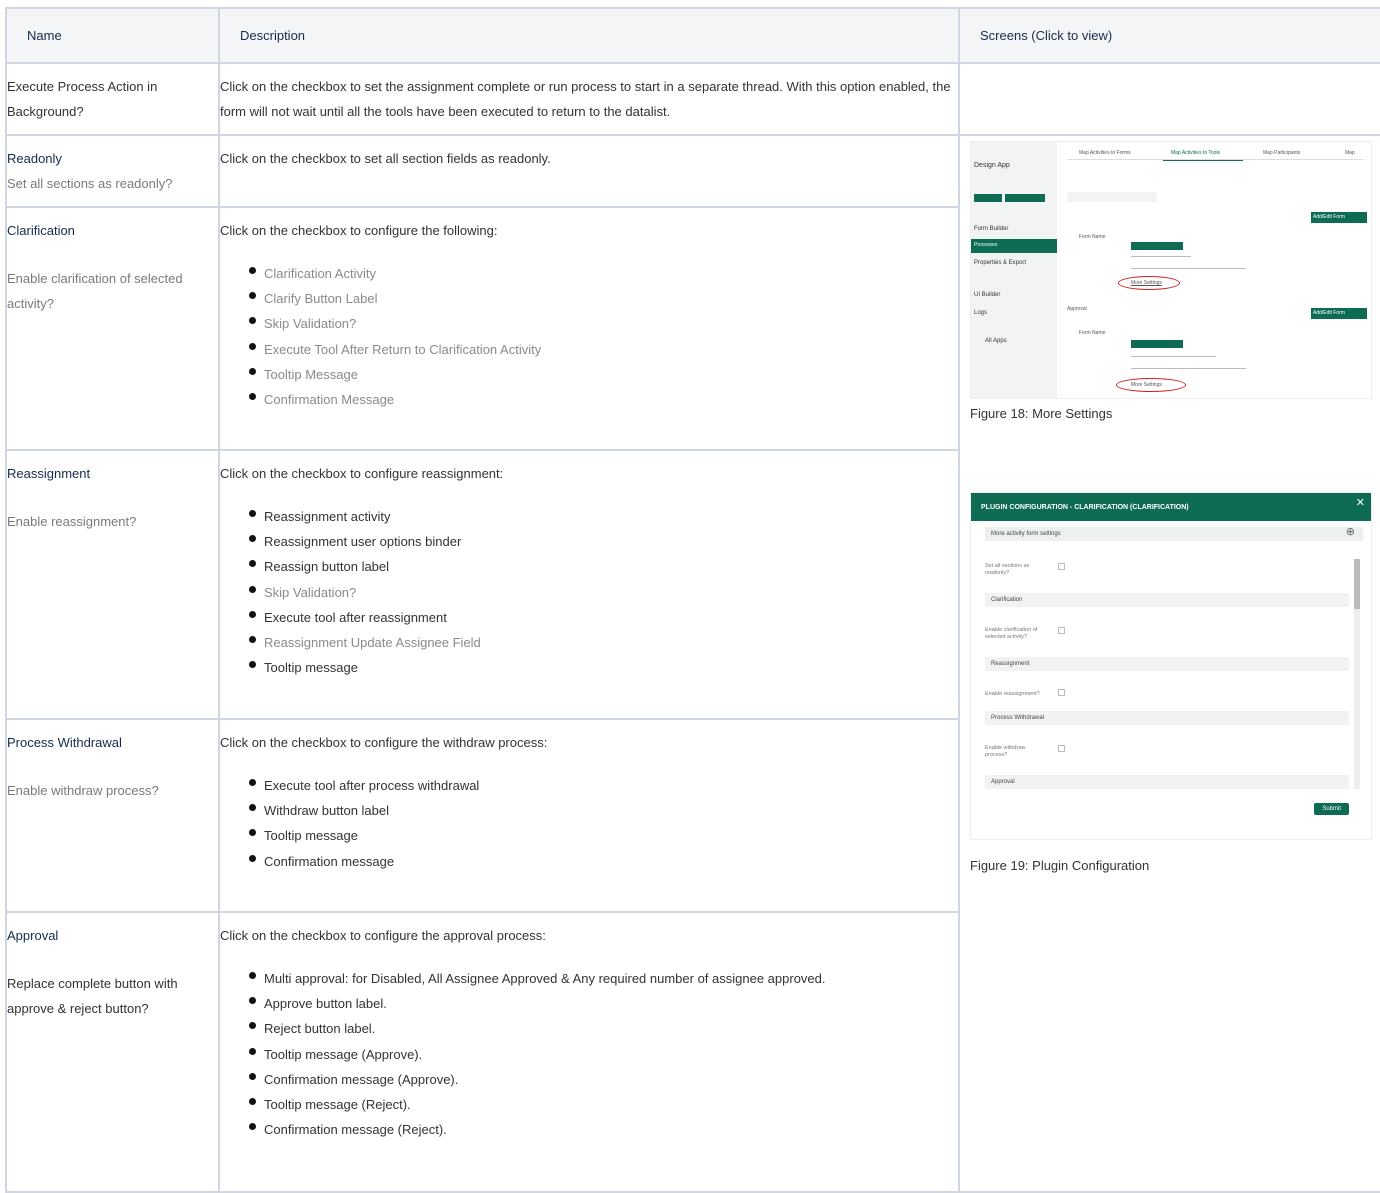 This screenshot has height=1193, width=1380. Describe the element at coordinates (992, 165) in the screenshot. I see `app-title: Design App` at that location.